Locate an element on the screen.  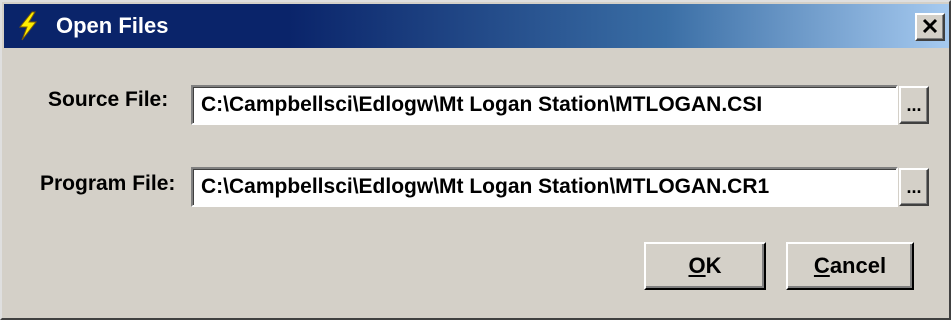
title-bar: Open Files is located at coordinates (476, 26).